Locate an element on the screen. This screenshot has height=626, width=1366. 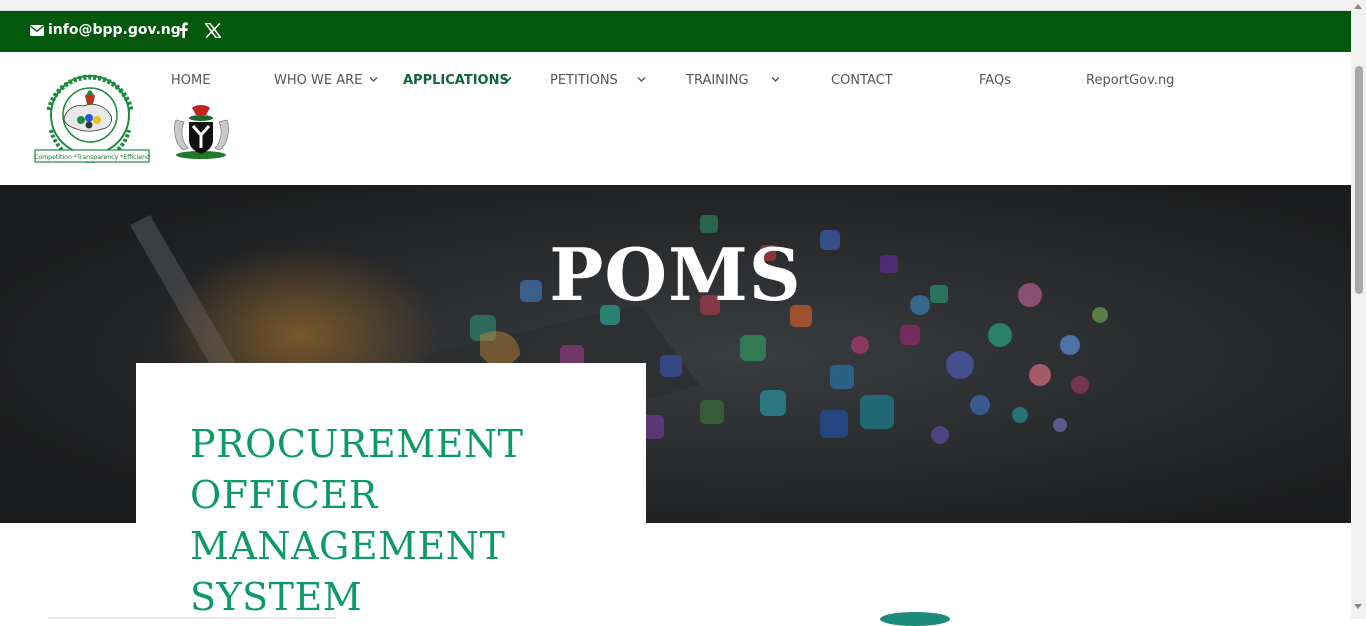
nav-who-we-are: WHO WE ARE is located at coordinates (326, 80).